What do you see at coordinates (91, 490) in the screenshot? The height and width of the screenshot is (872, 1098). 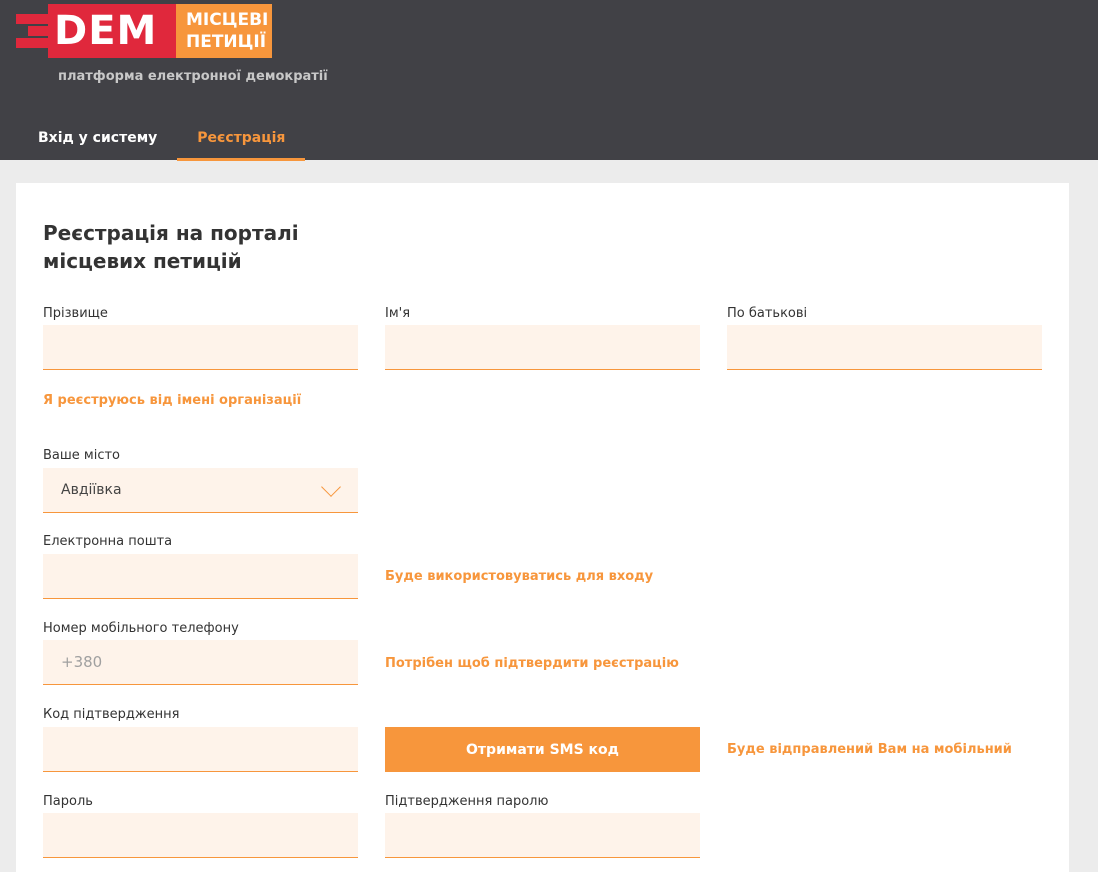 I see `city-select-value: Авдіївка` at bounding box center [91, 490].